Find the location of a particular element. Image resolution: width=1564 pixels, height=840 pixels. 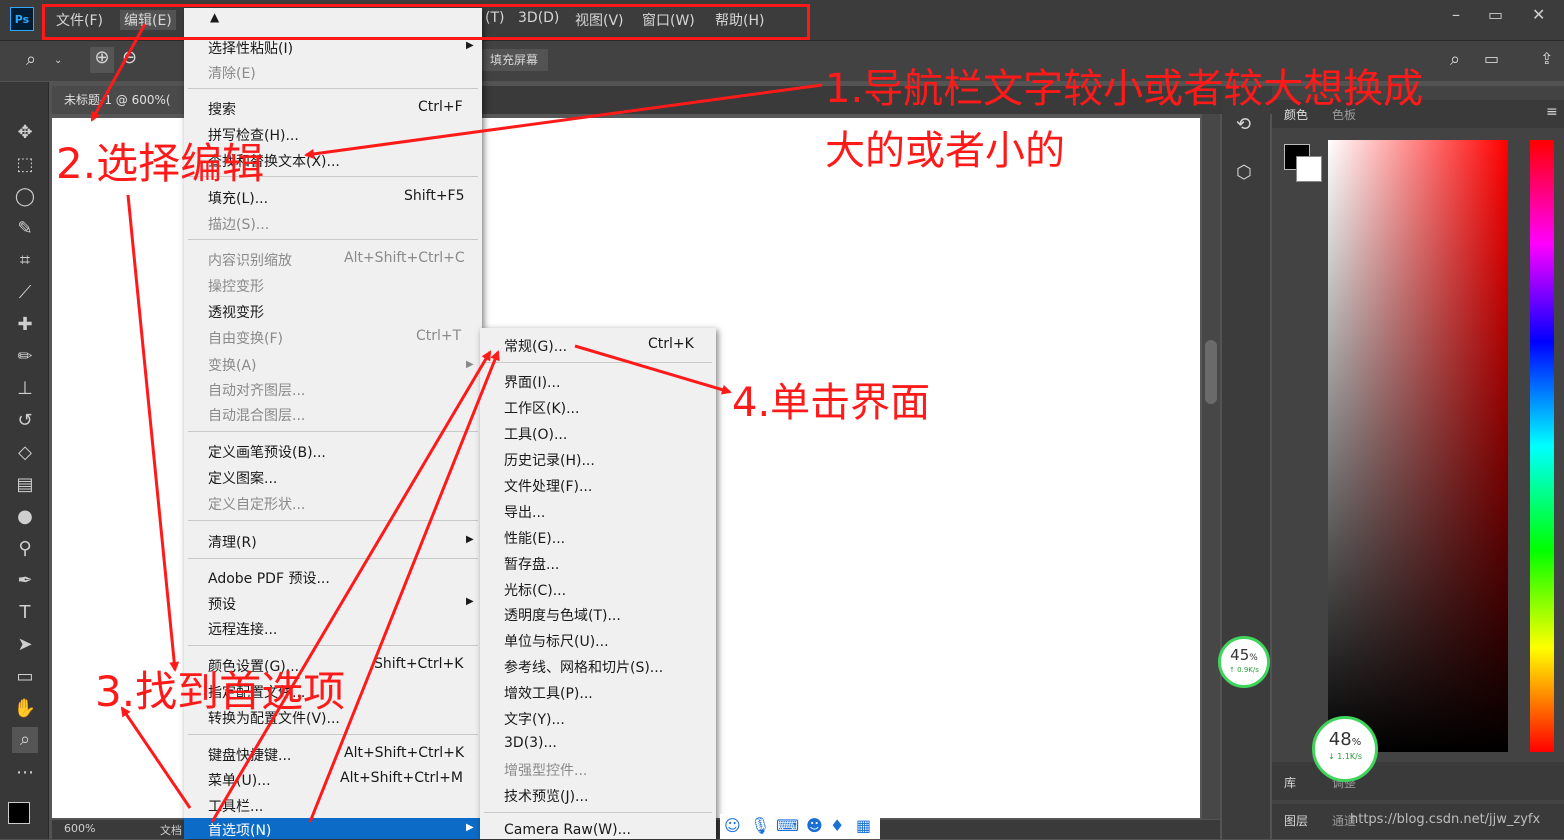

arrow-edit-menu is located at coordinates (118, 72).